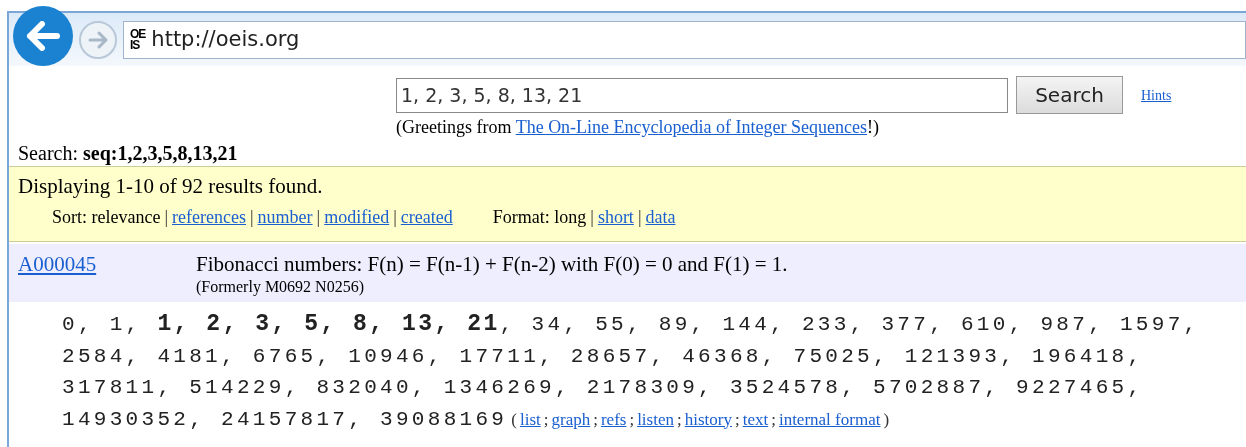 The width and height of the screenshot is (1246, 447). I want to click on hints-link: Hints, so click(1156, 95).